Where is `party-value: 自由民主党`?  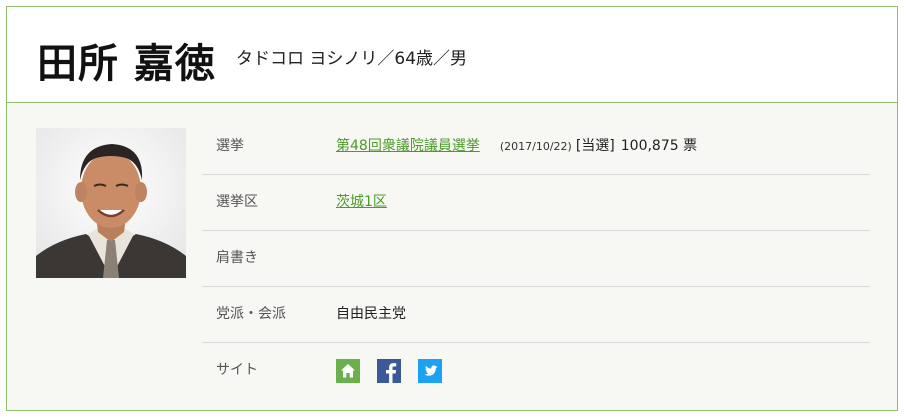
party-value: 自由民主党 is located at coordinates (371, 314).